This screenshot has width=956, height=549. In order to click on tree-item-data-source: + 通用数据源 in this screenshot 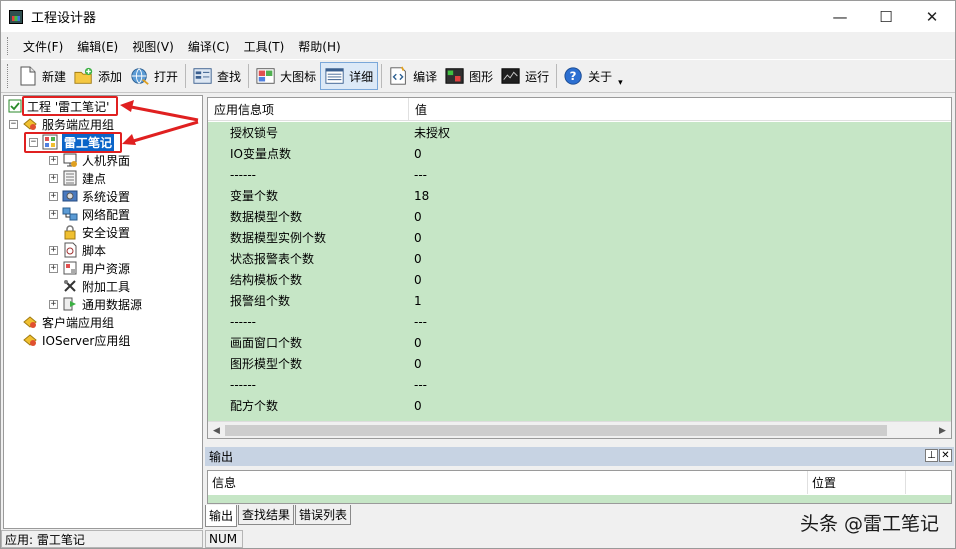, I will do `click(95, 304)`.